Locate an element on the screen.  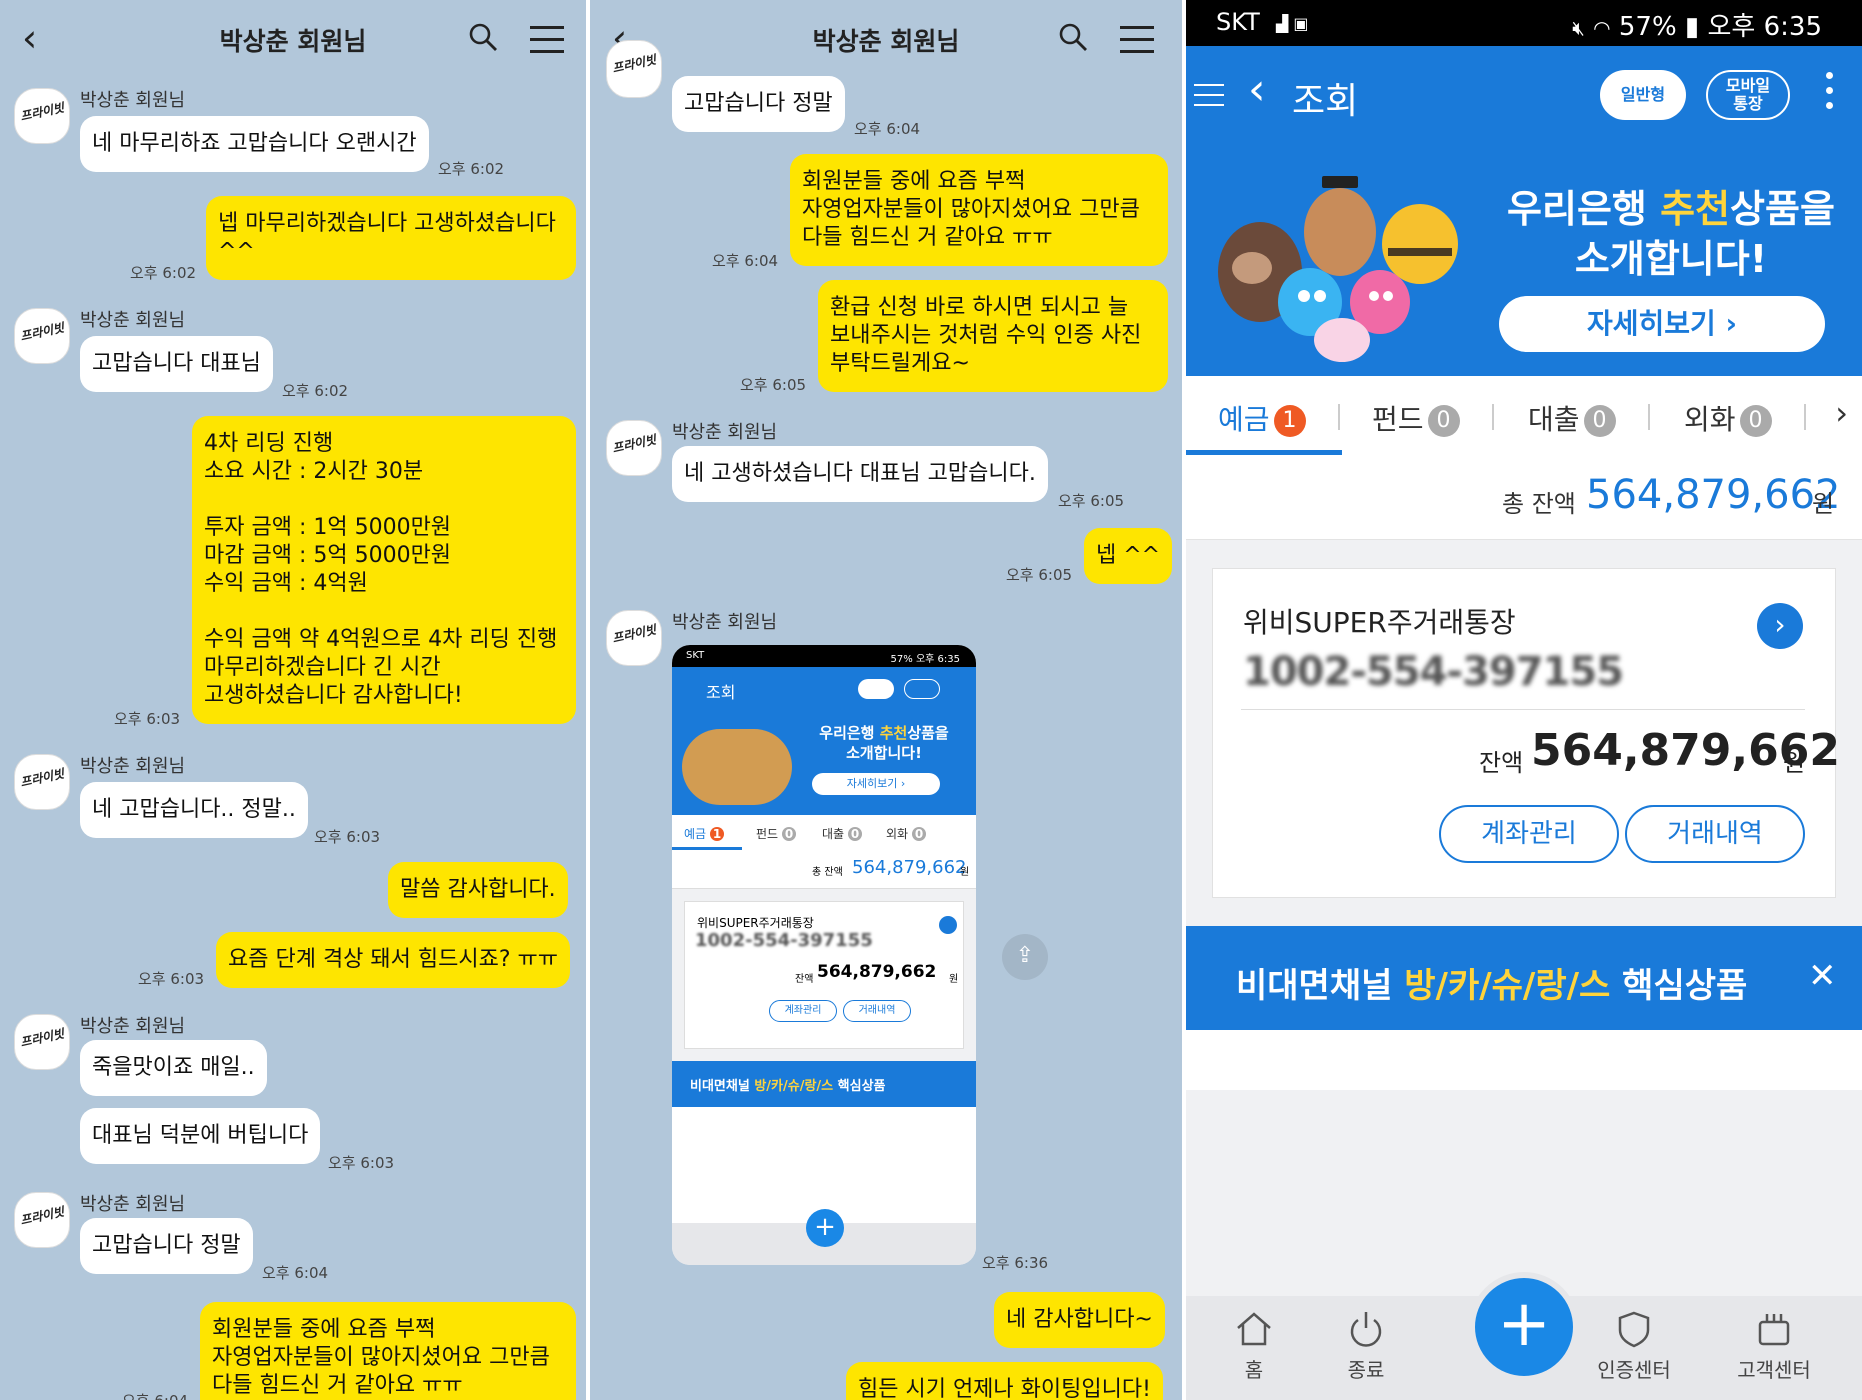
banner-line1-highlight: 추천 is located at coordinates (1695, 209).